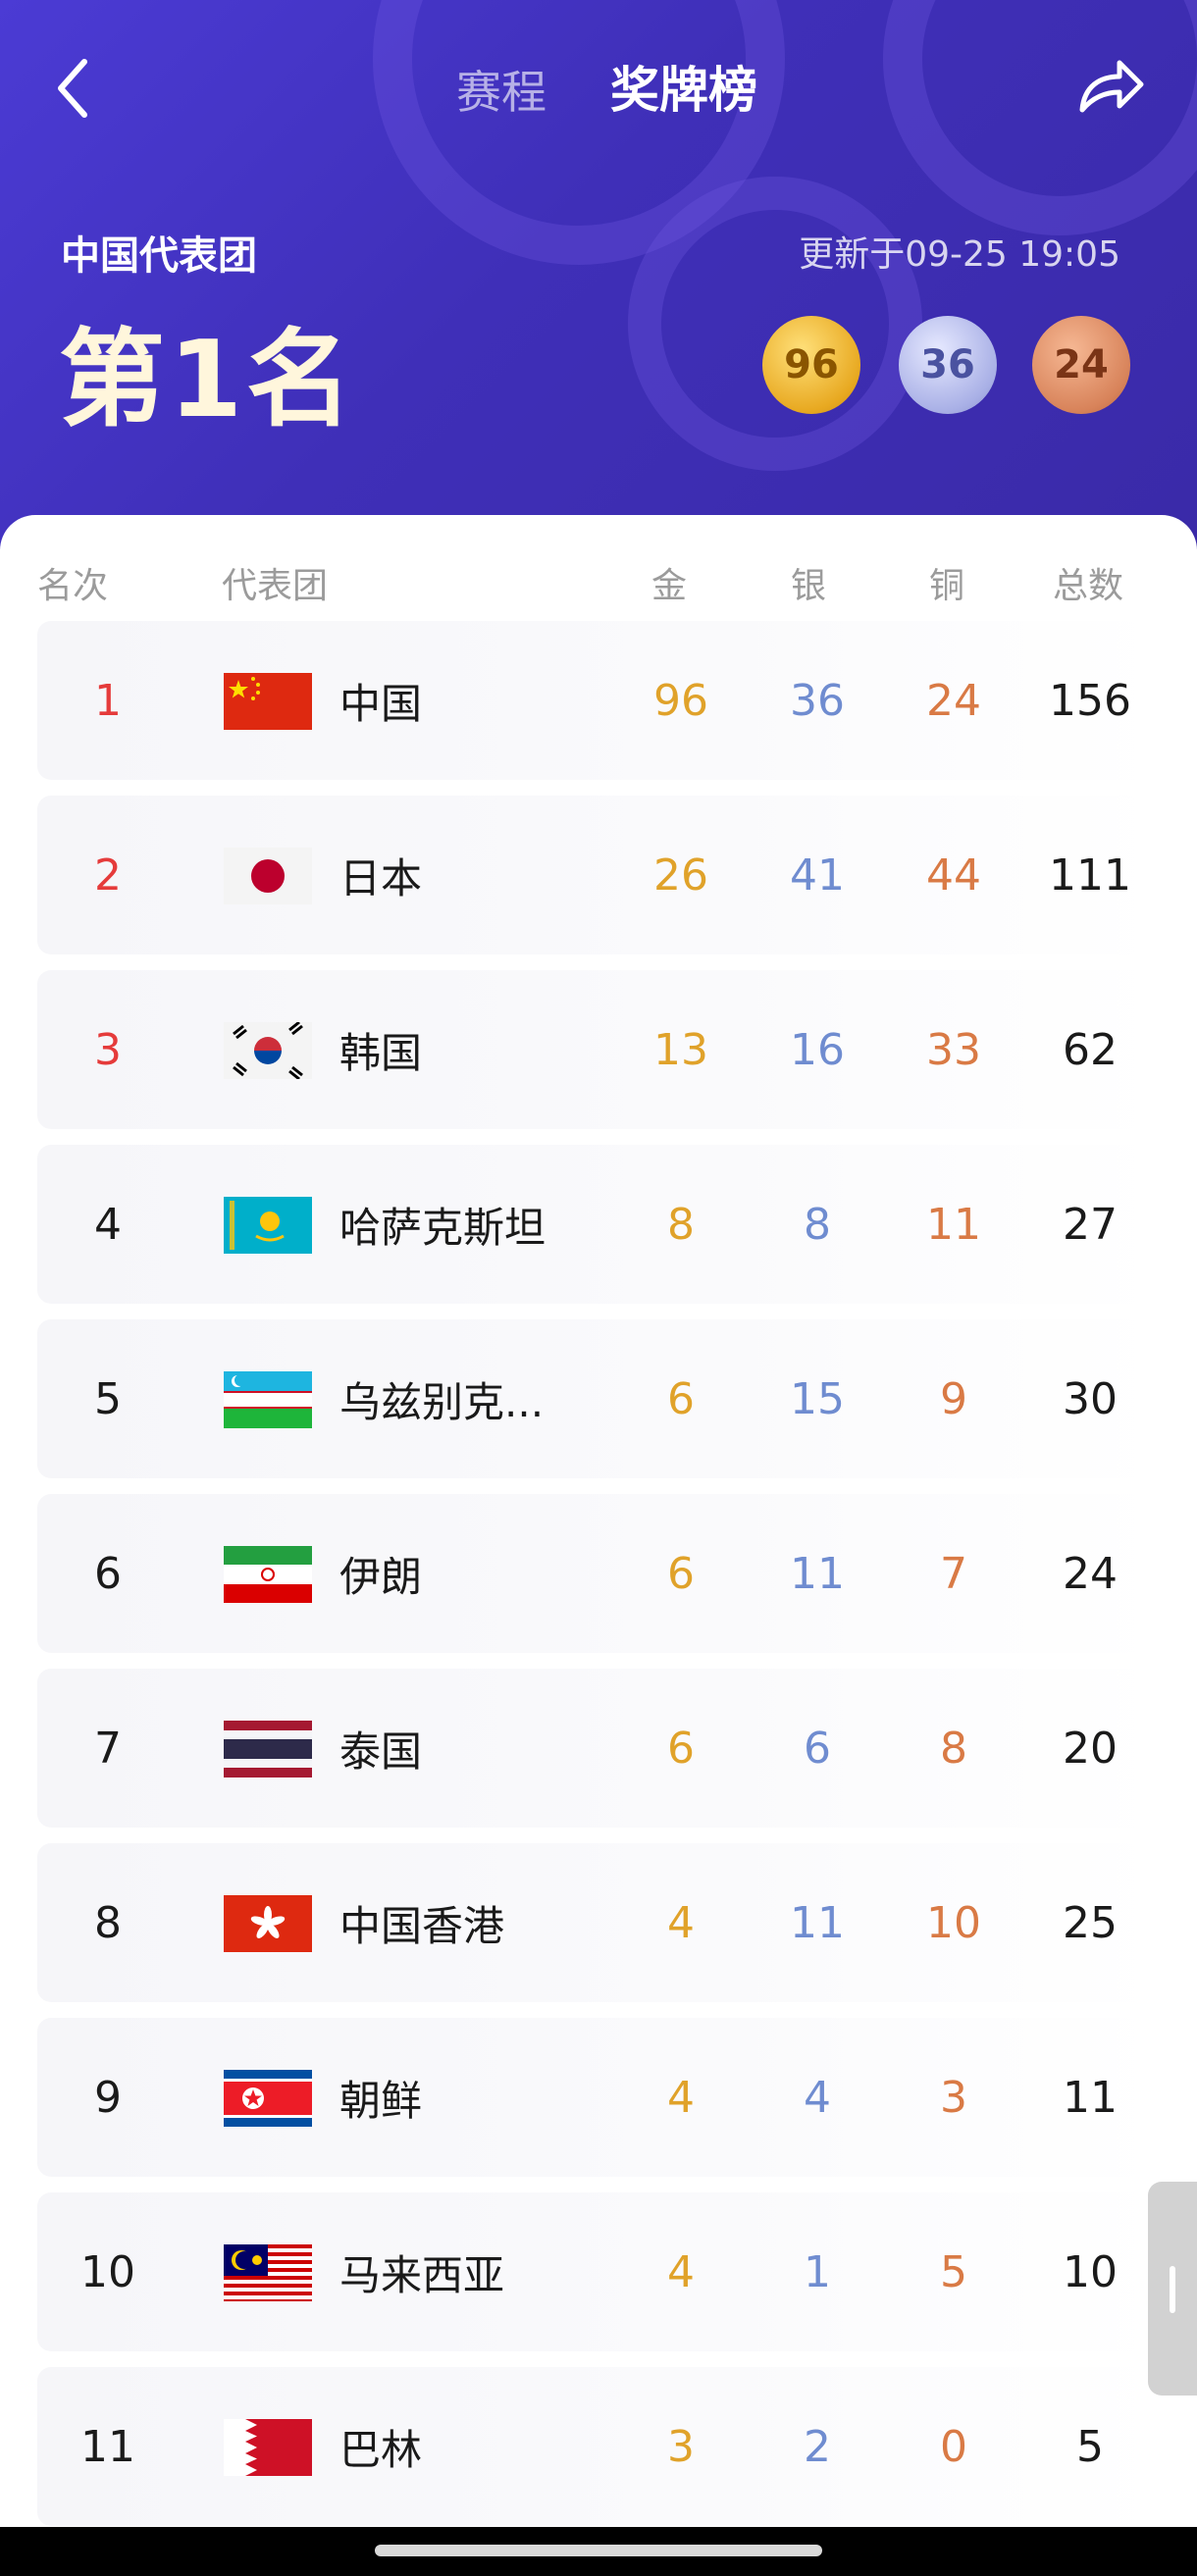 This screenshot has width=1197, height=2576. What do you see at coordinates (1088, 586) in the screenshot?
I see `column-header-total: 总数` at bounding box center [1088, 586].